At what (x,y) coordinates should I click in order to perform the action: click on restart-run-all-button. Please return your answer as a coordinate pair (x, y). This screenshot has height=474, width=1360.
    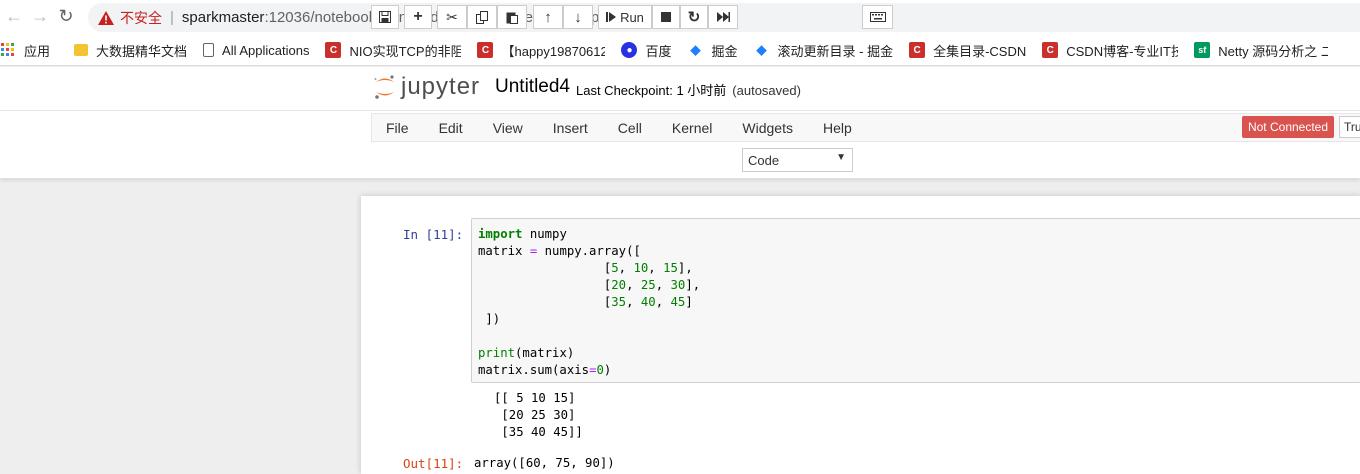
    Looking at the image, I should click on (723, 17).